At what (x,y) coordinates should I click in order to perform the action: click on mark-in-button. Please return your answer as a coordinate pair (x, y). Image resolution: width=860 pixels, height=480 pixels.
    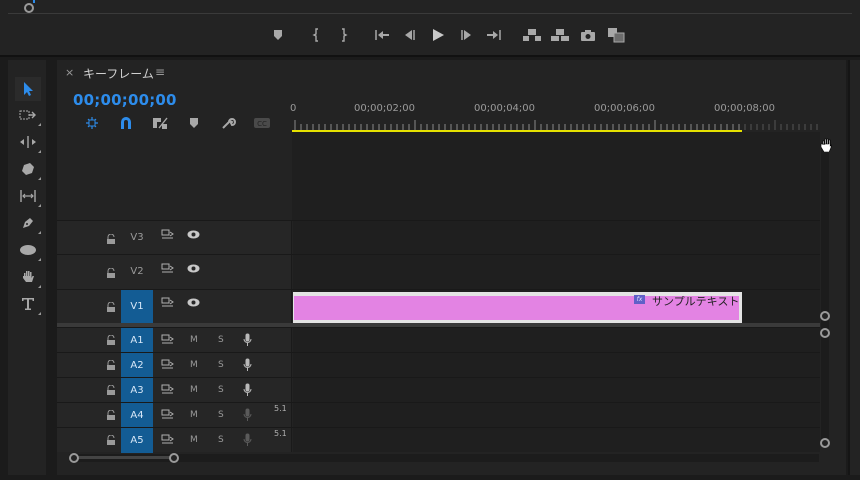
    Looking at the image, I should click on (316, 35).